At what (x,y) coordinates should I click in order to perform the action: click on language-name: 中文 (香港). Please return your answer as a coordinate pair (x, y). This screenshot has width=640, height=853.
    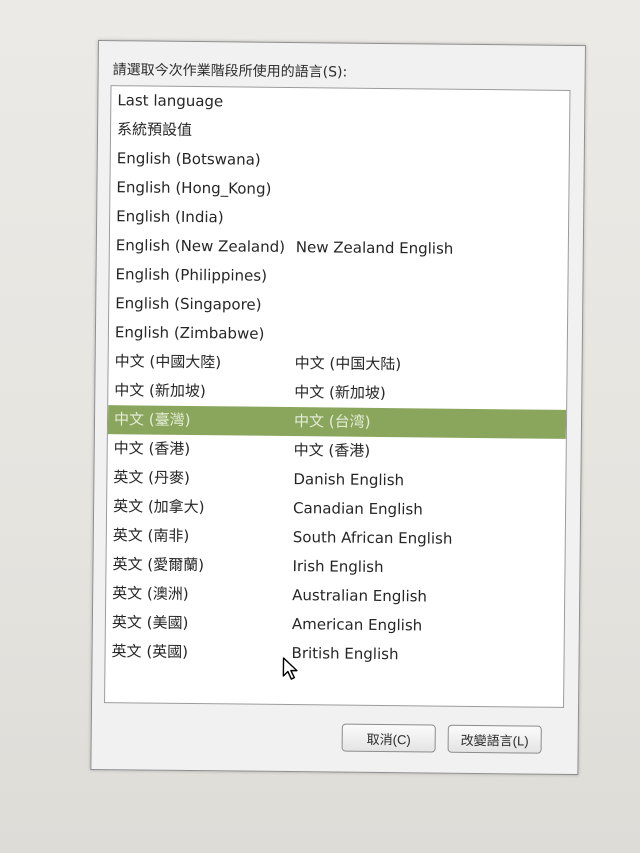
    Looking at the image, I should click on (152, 448).